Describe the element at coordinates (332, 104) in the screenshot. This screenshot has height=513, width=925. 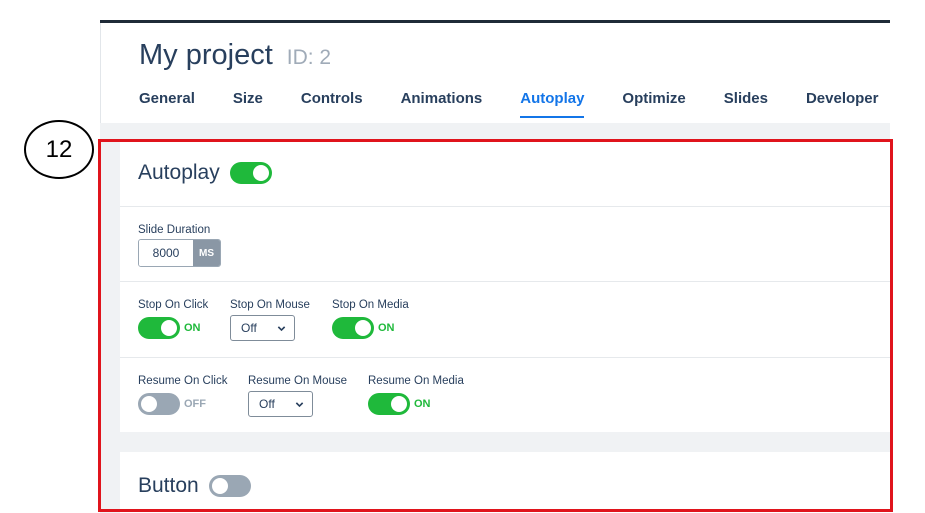
I see `tab-controls: Controls` at that location.